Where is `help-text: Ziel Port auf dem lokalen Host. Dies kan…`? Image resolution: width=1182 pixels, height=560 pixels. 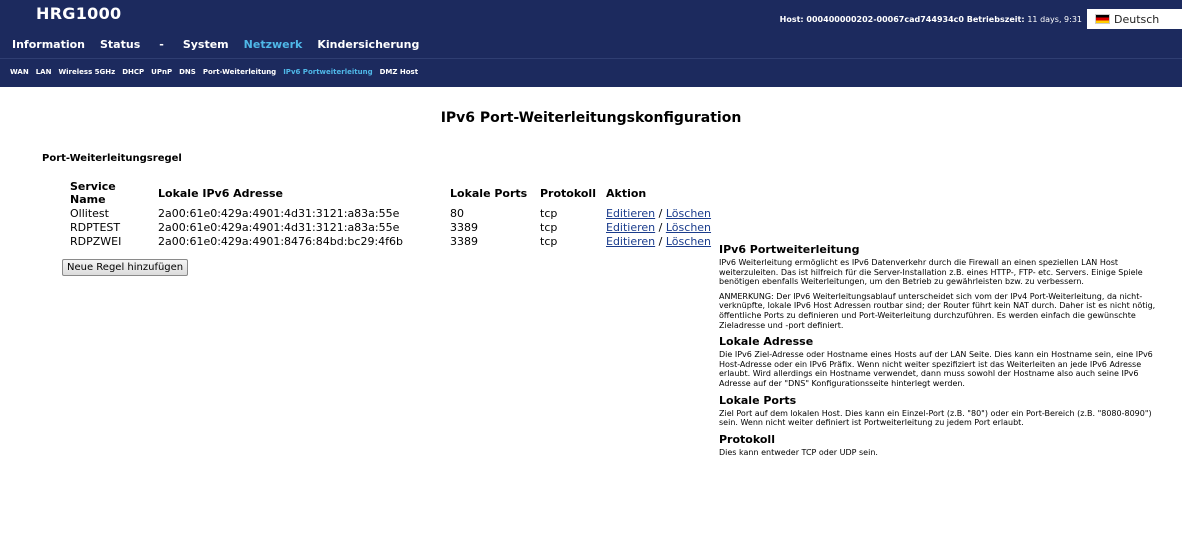 help-text: Ziel Port auf dem lokalen Host. Dies kan… is located at coordinates (935, 418).